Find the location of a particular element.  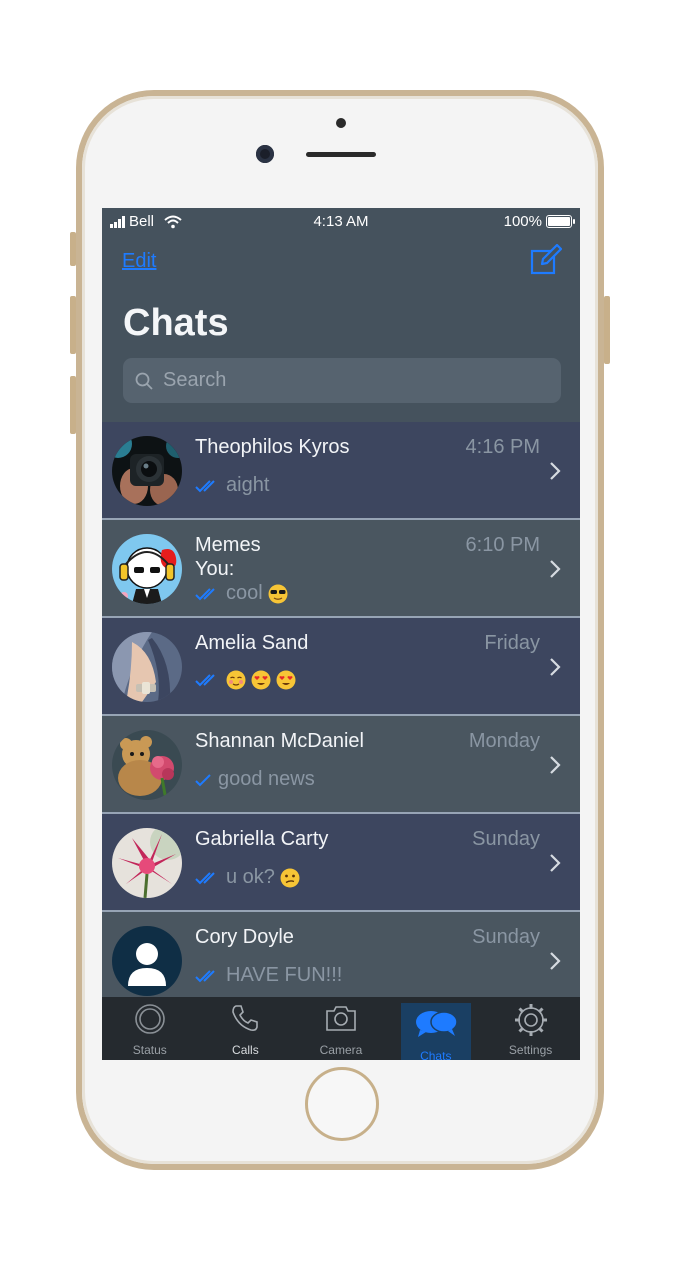

proximity-sensor is located at coordinates (341, 123).